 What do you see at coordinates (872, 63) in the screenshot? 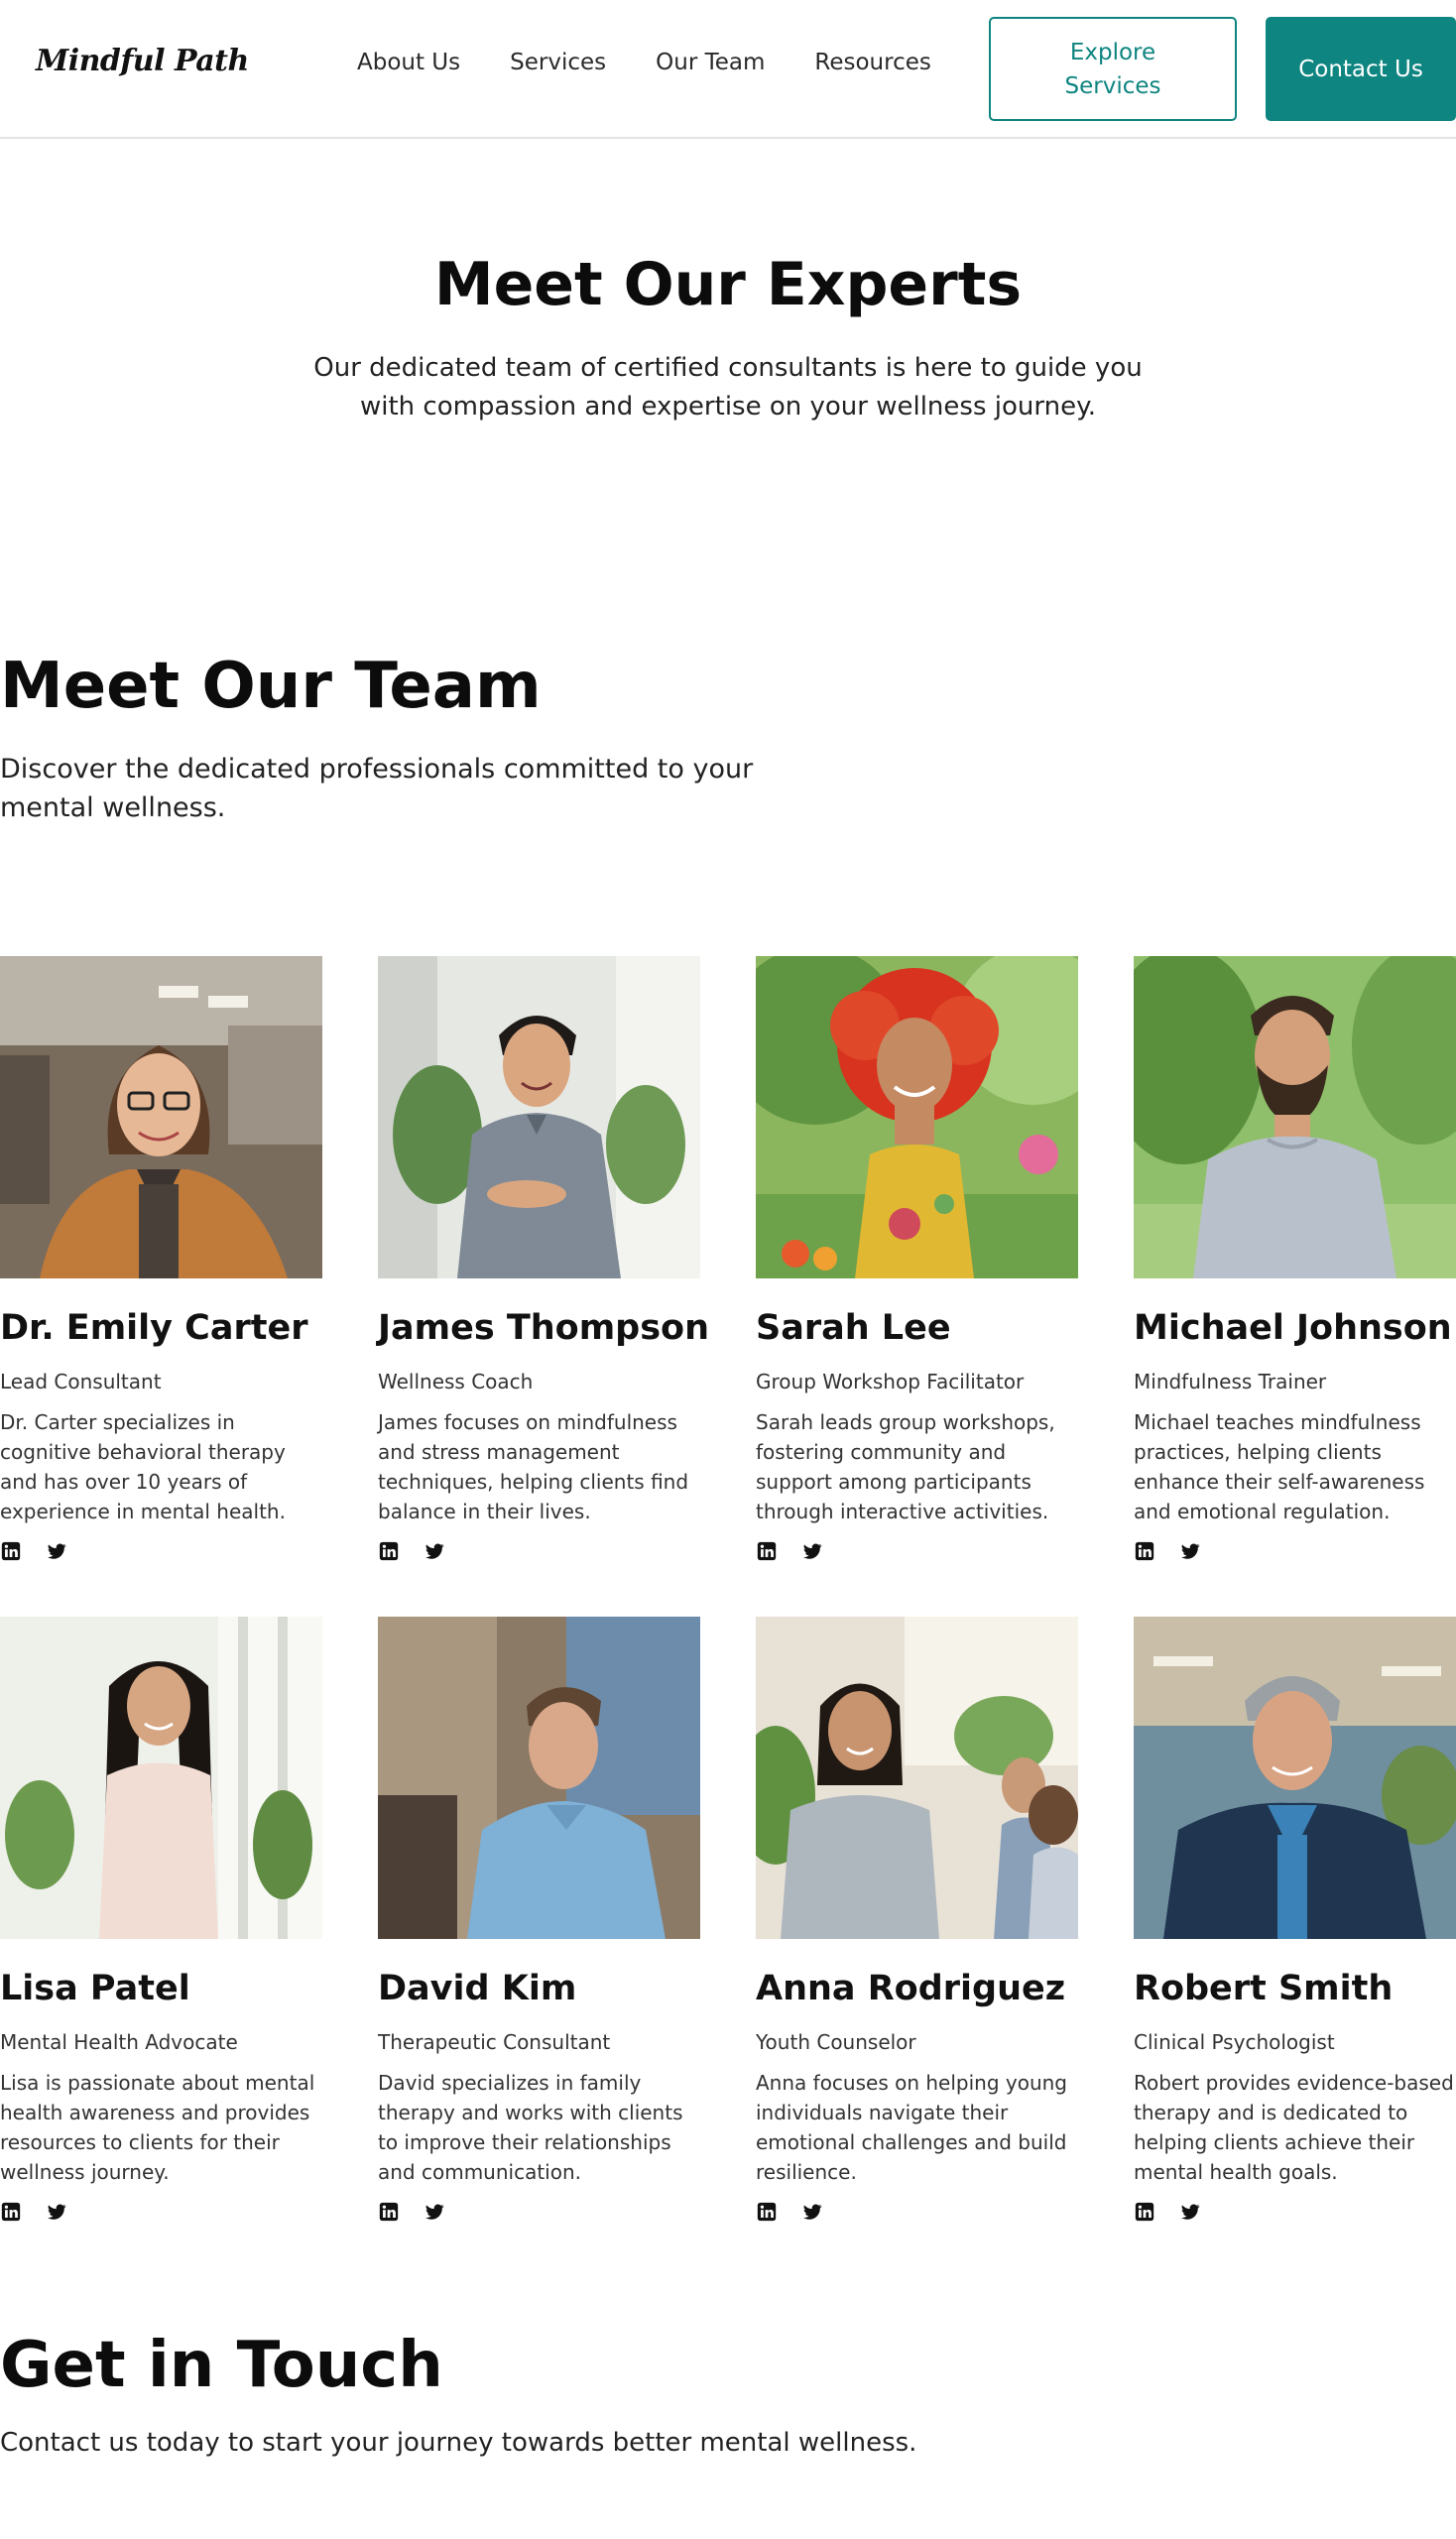
I see `nav-link-resources: Resources` at bounding box center [872, 63].